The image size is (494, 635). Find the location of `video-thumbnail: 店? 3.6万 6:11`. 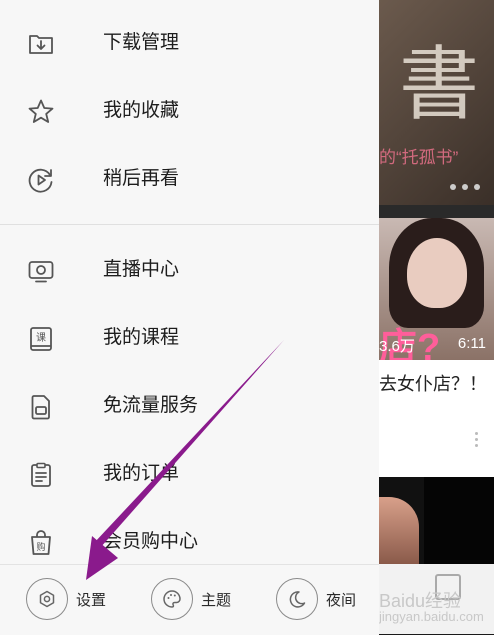

video-thumbnail: 店? 3.6万 6:11 is located at coordinates (436, 289).